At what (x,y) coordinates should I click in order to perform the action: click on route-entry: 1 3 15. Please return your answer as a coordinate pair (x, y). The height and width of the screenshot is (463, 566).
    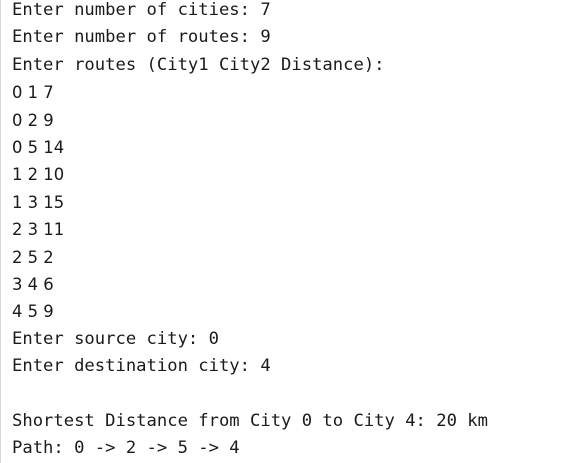
    Looking at the image, I should click on (38, 202).